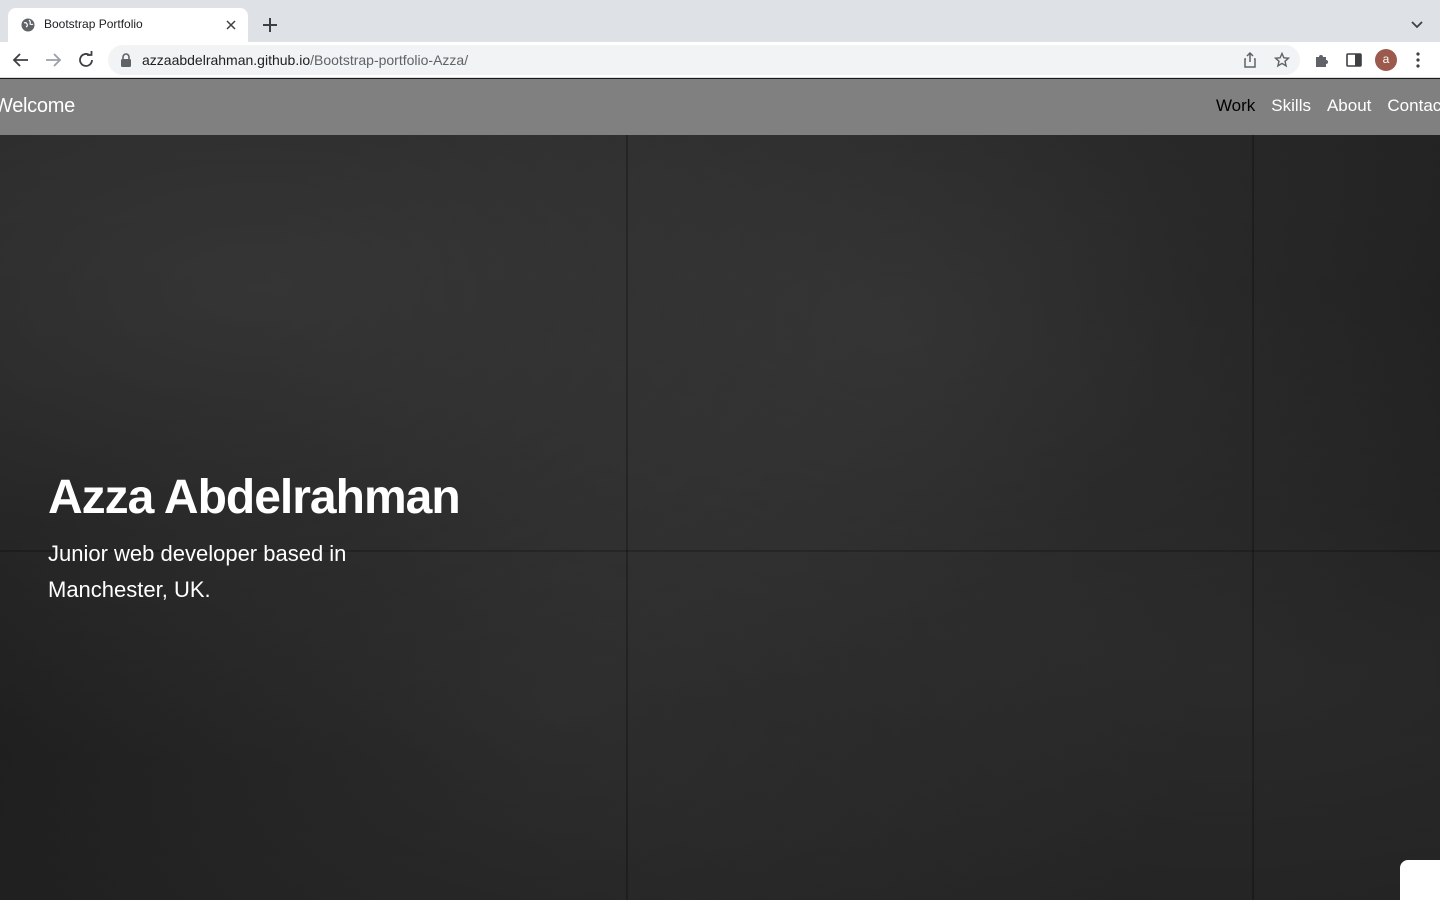 This screenshot has width=1440, height=900. Describe the element at coordinates (1418, 60) in the screenshot. I see `more-menu-icon` at that location.